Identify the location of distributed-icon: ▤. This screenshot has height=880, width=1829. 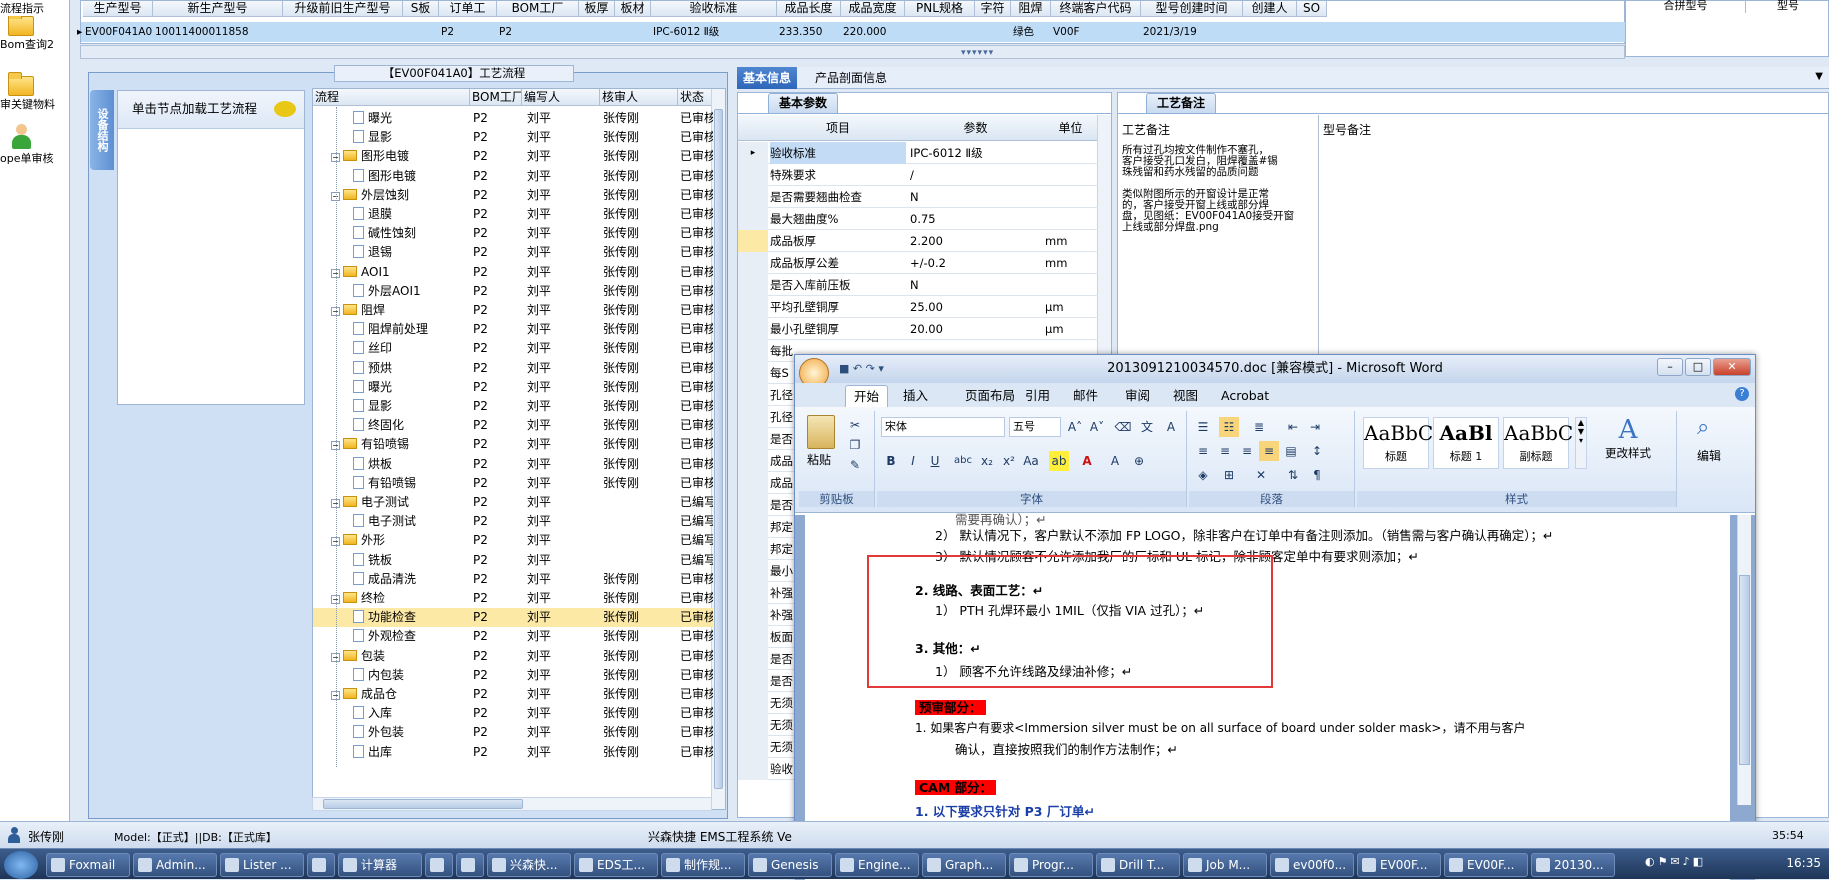
(1291, 451).